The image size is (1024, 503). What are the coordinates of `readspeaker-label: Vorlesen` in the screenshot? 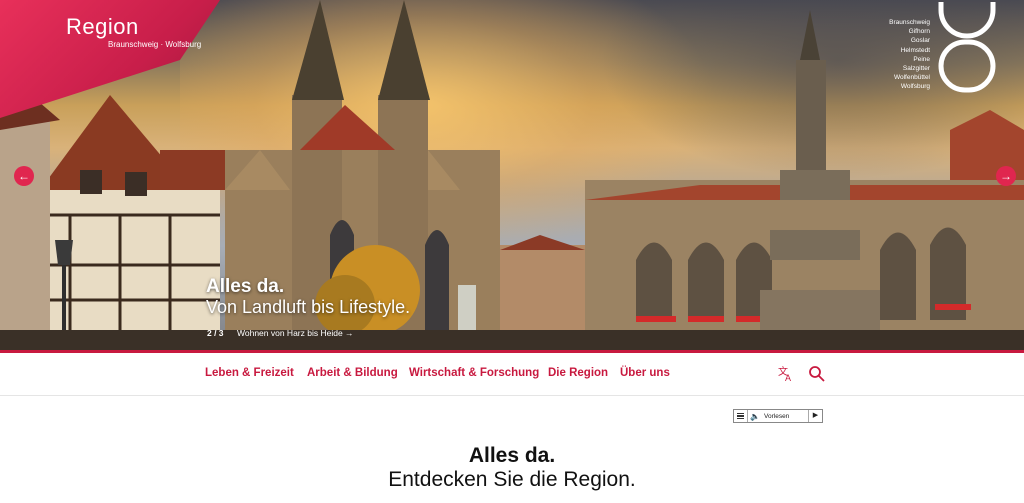 It's located at (785, 416).